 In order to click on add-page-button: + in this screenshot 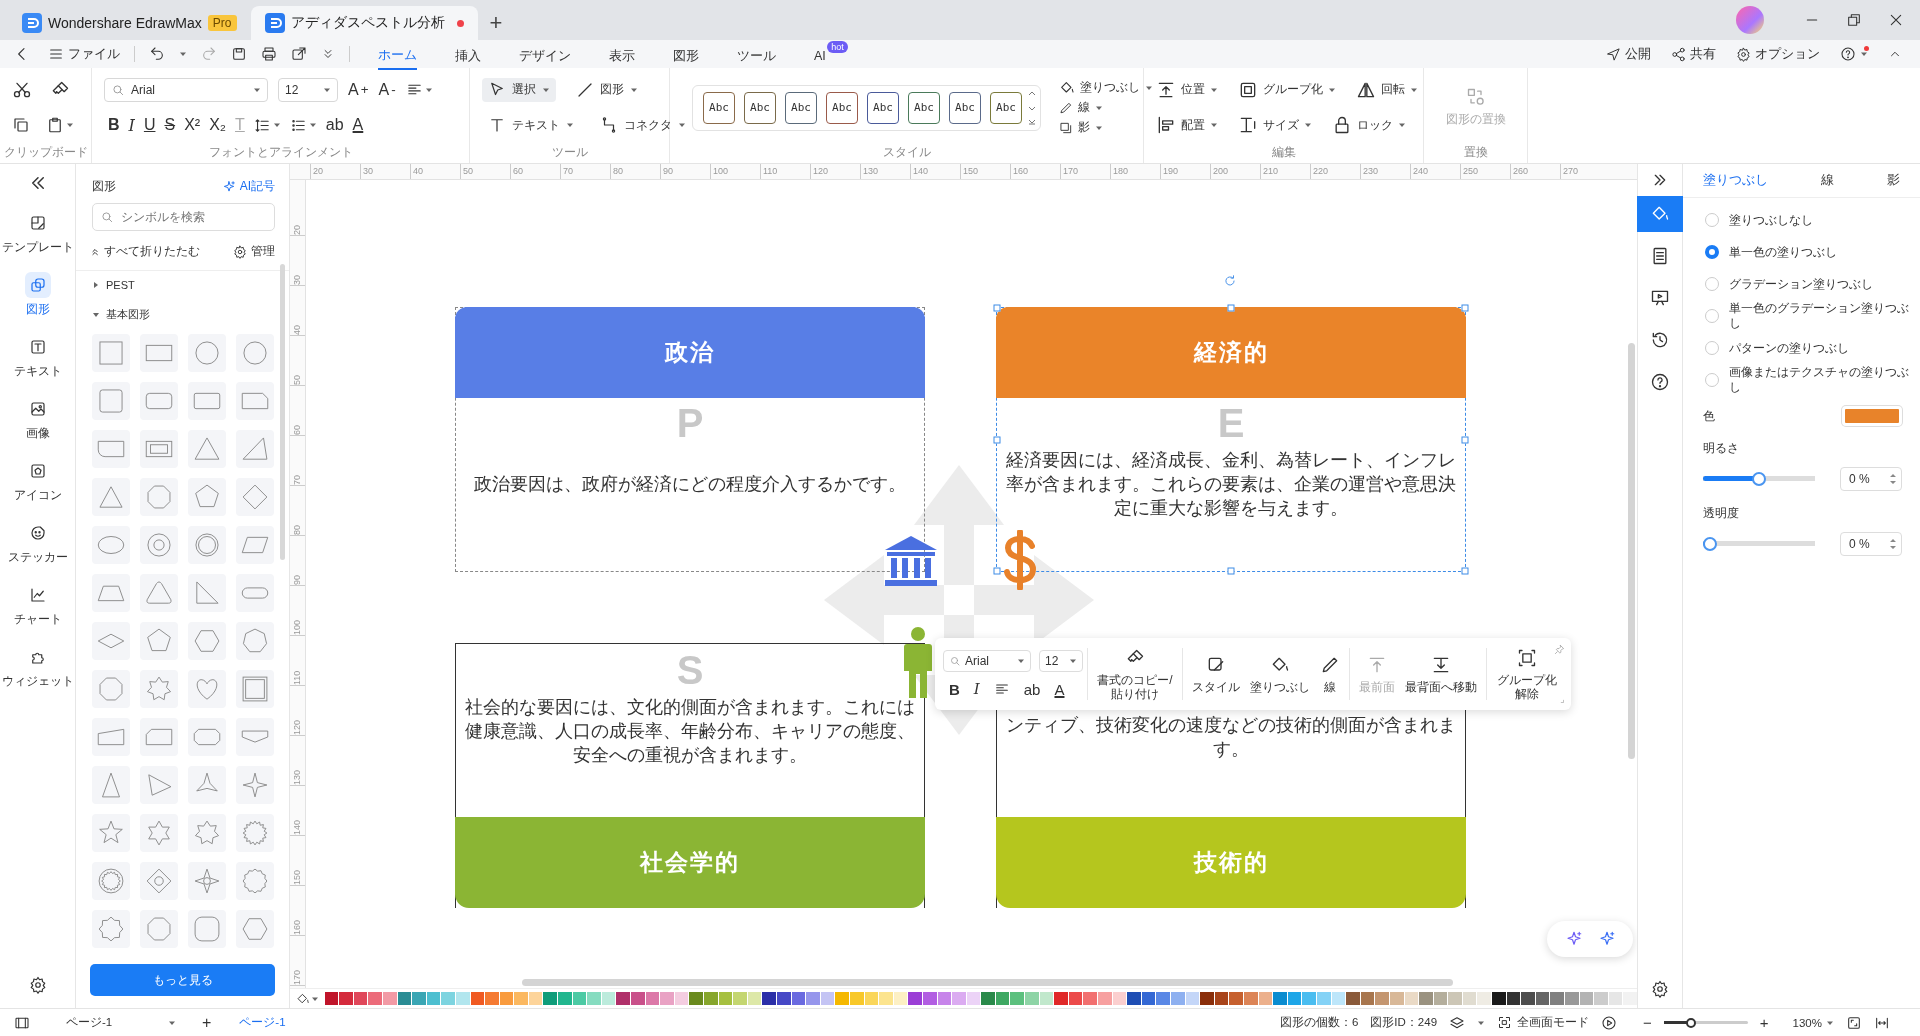, I will do `click(207, 1022)`.